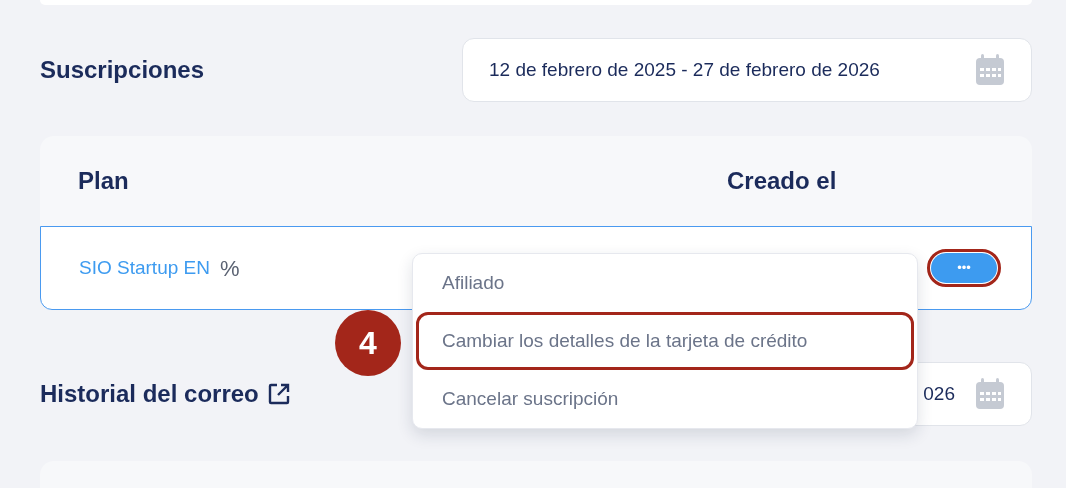 The image size is (1066, 488). What do you see at coordinates (665, 399) in the screenshot?
I see `menu-item: Cancelar suscripción` at bounding box center [665, 399].